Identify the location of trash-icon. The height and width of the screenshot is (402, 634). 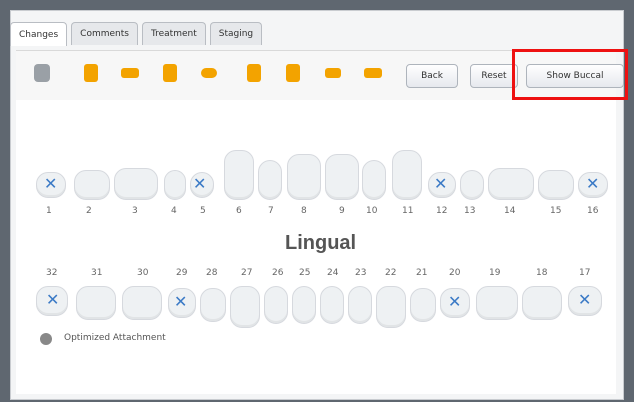
(42, 73).